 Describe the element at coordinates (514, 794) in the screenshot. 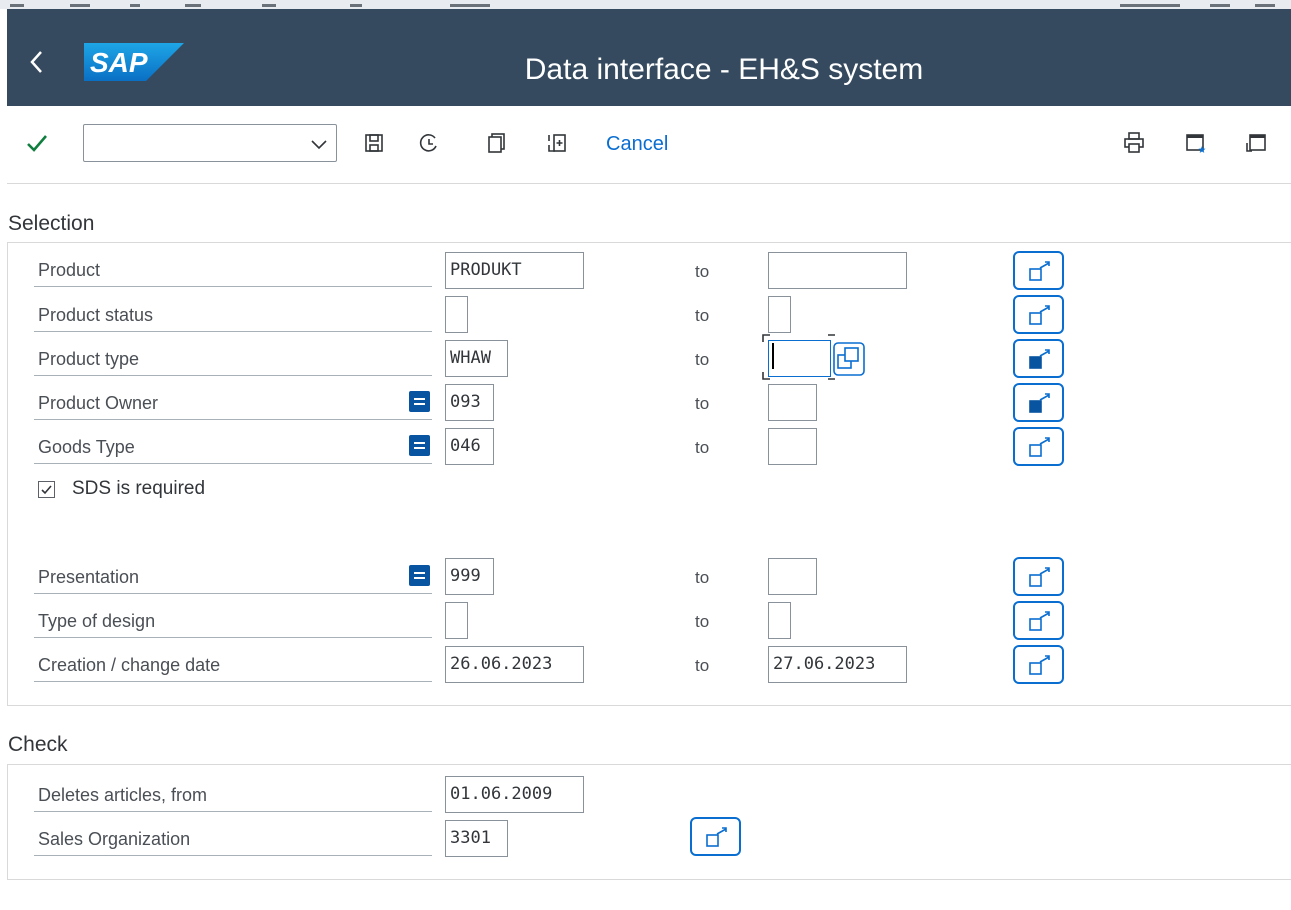

I see `deletes-articles-from-input: 01.06.2009` at that location.